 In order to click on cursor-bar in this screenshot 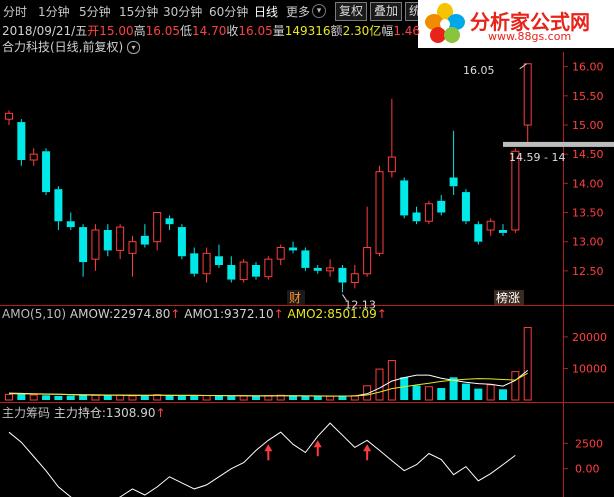, I will do `click(558, 144)`.